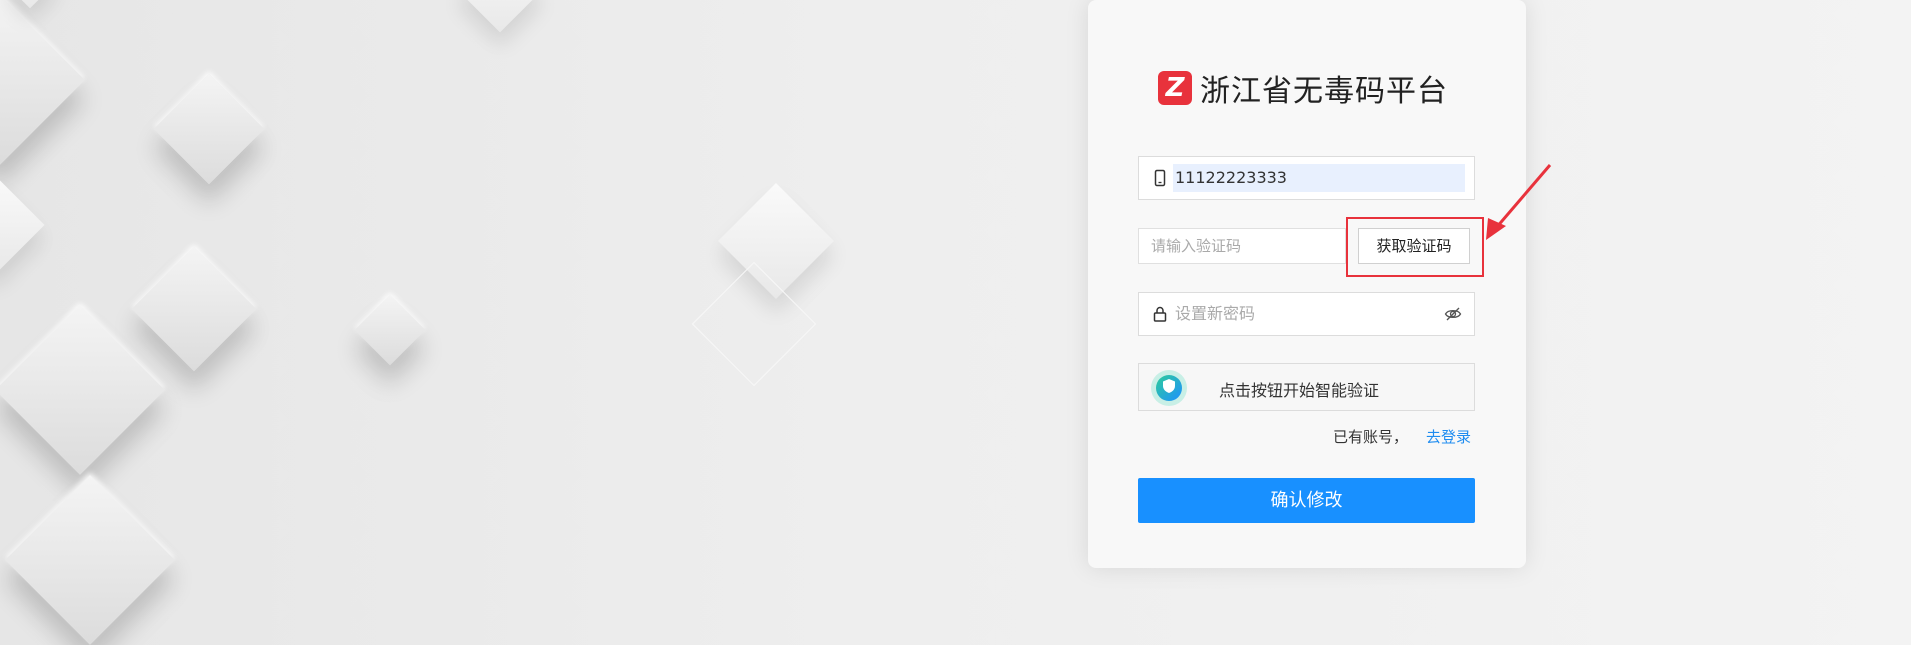 Image resolution: width=1911 pixels, height=645 pixels. What do you see at coordinates (1415, 247) in the screenshot?
I see `annotation-highlight-box` at bounding box center [1415, 247].